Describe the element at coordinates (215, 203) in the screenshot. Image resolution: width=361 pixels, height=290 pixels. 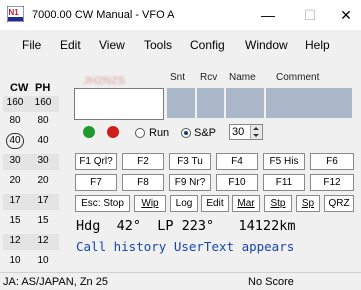
I see `edit-button: Edit` at that location.